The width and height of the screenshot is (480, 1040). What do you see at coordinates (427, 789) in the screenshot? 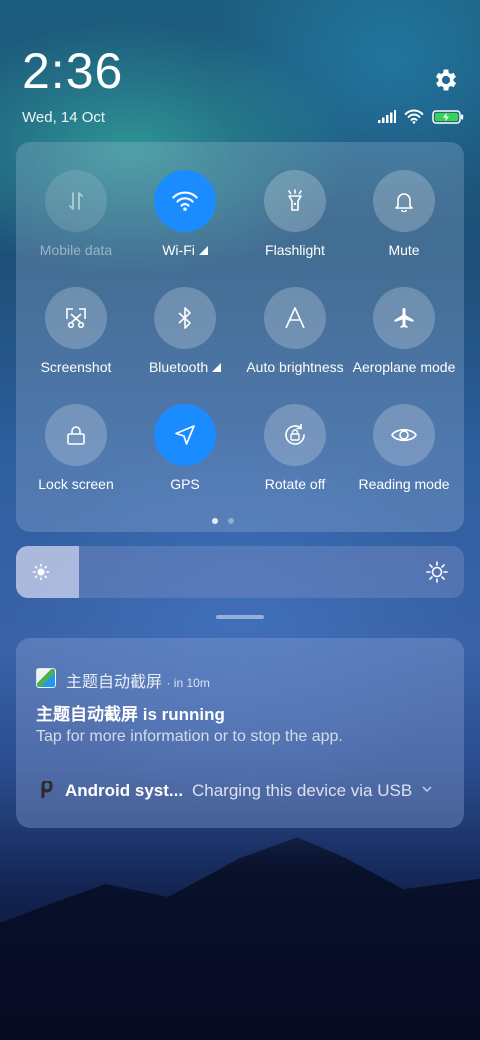
I see `chevron-down-icon` at bounding box center [427, 789].